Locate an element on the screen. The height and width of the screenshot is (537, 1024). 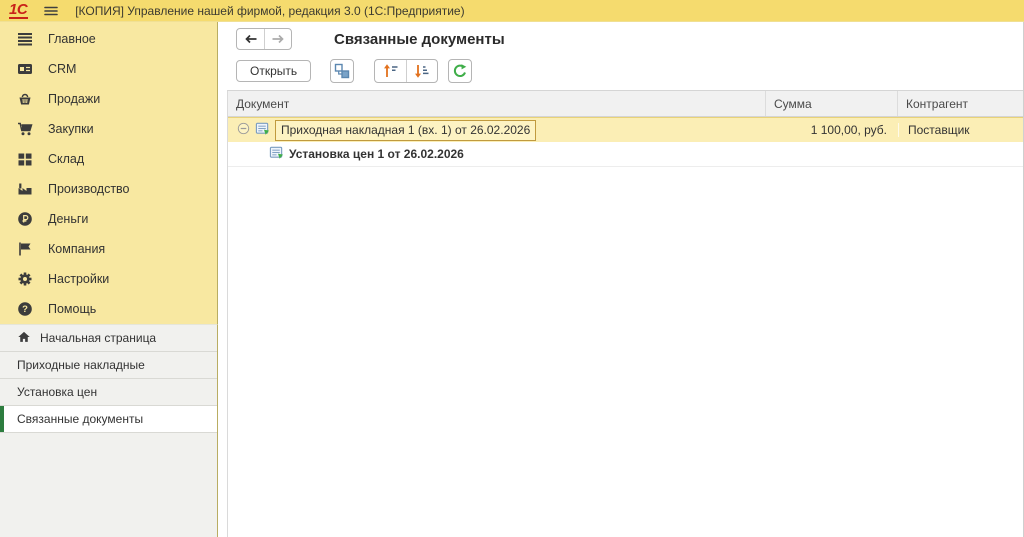
toolbar: Открыть is located at coordinates (625, 71).